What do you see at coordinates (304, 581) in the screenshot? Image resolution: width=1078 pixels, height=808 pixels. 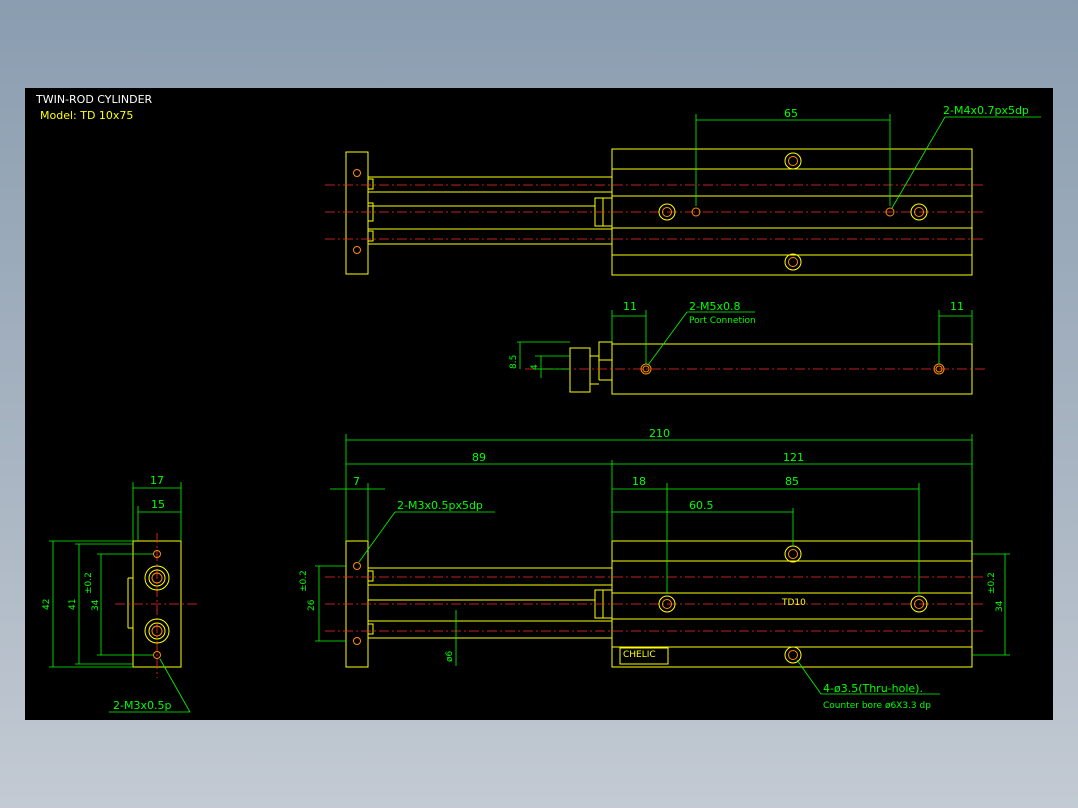 I see `dim-26-tol: ±0.2` at bounding box center [304, 581].